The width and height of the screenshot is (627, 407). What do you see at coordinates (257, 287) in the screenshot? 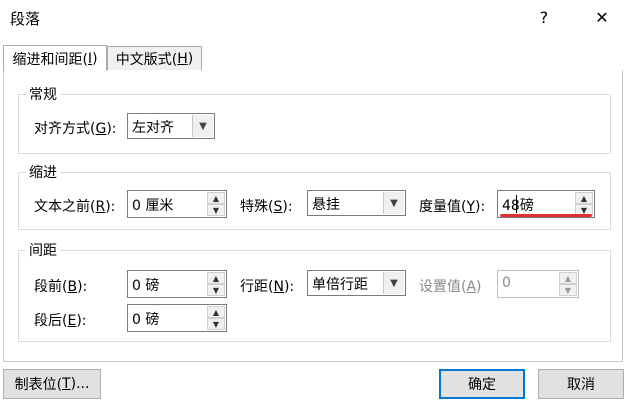
I see `label-text: 行距(` at bounding box center [257, 287].